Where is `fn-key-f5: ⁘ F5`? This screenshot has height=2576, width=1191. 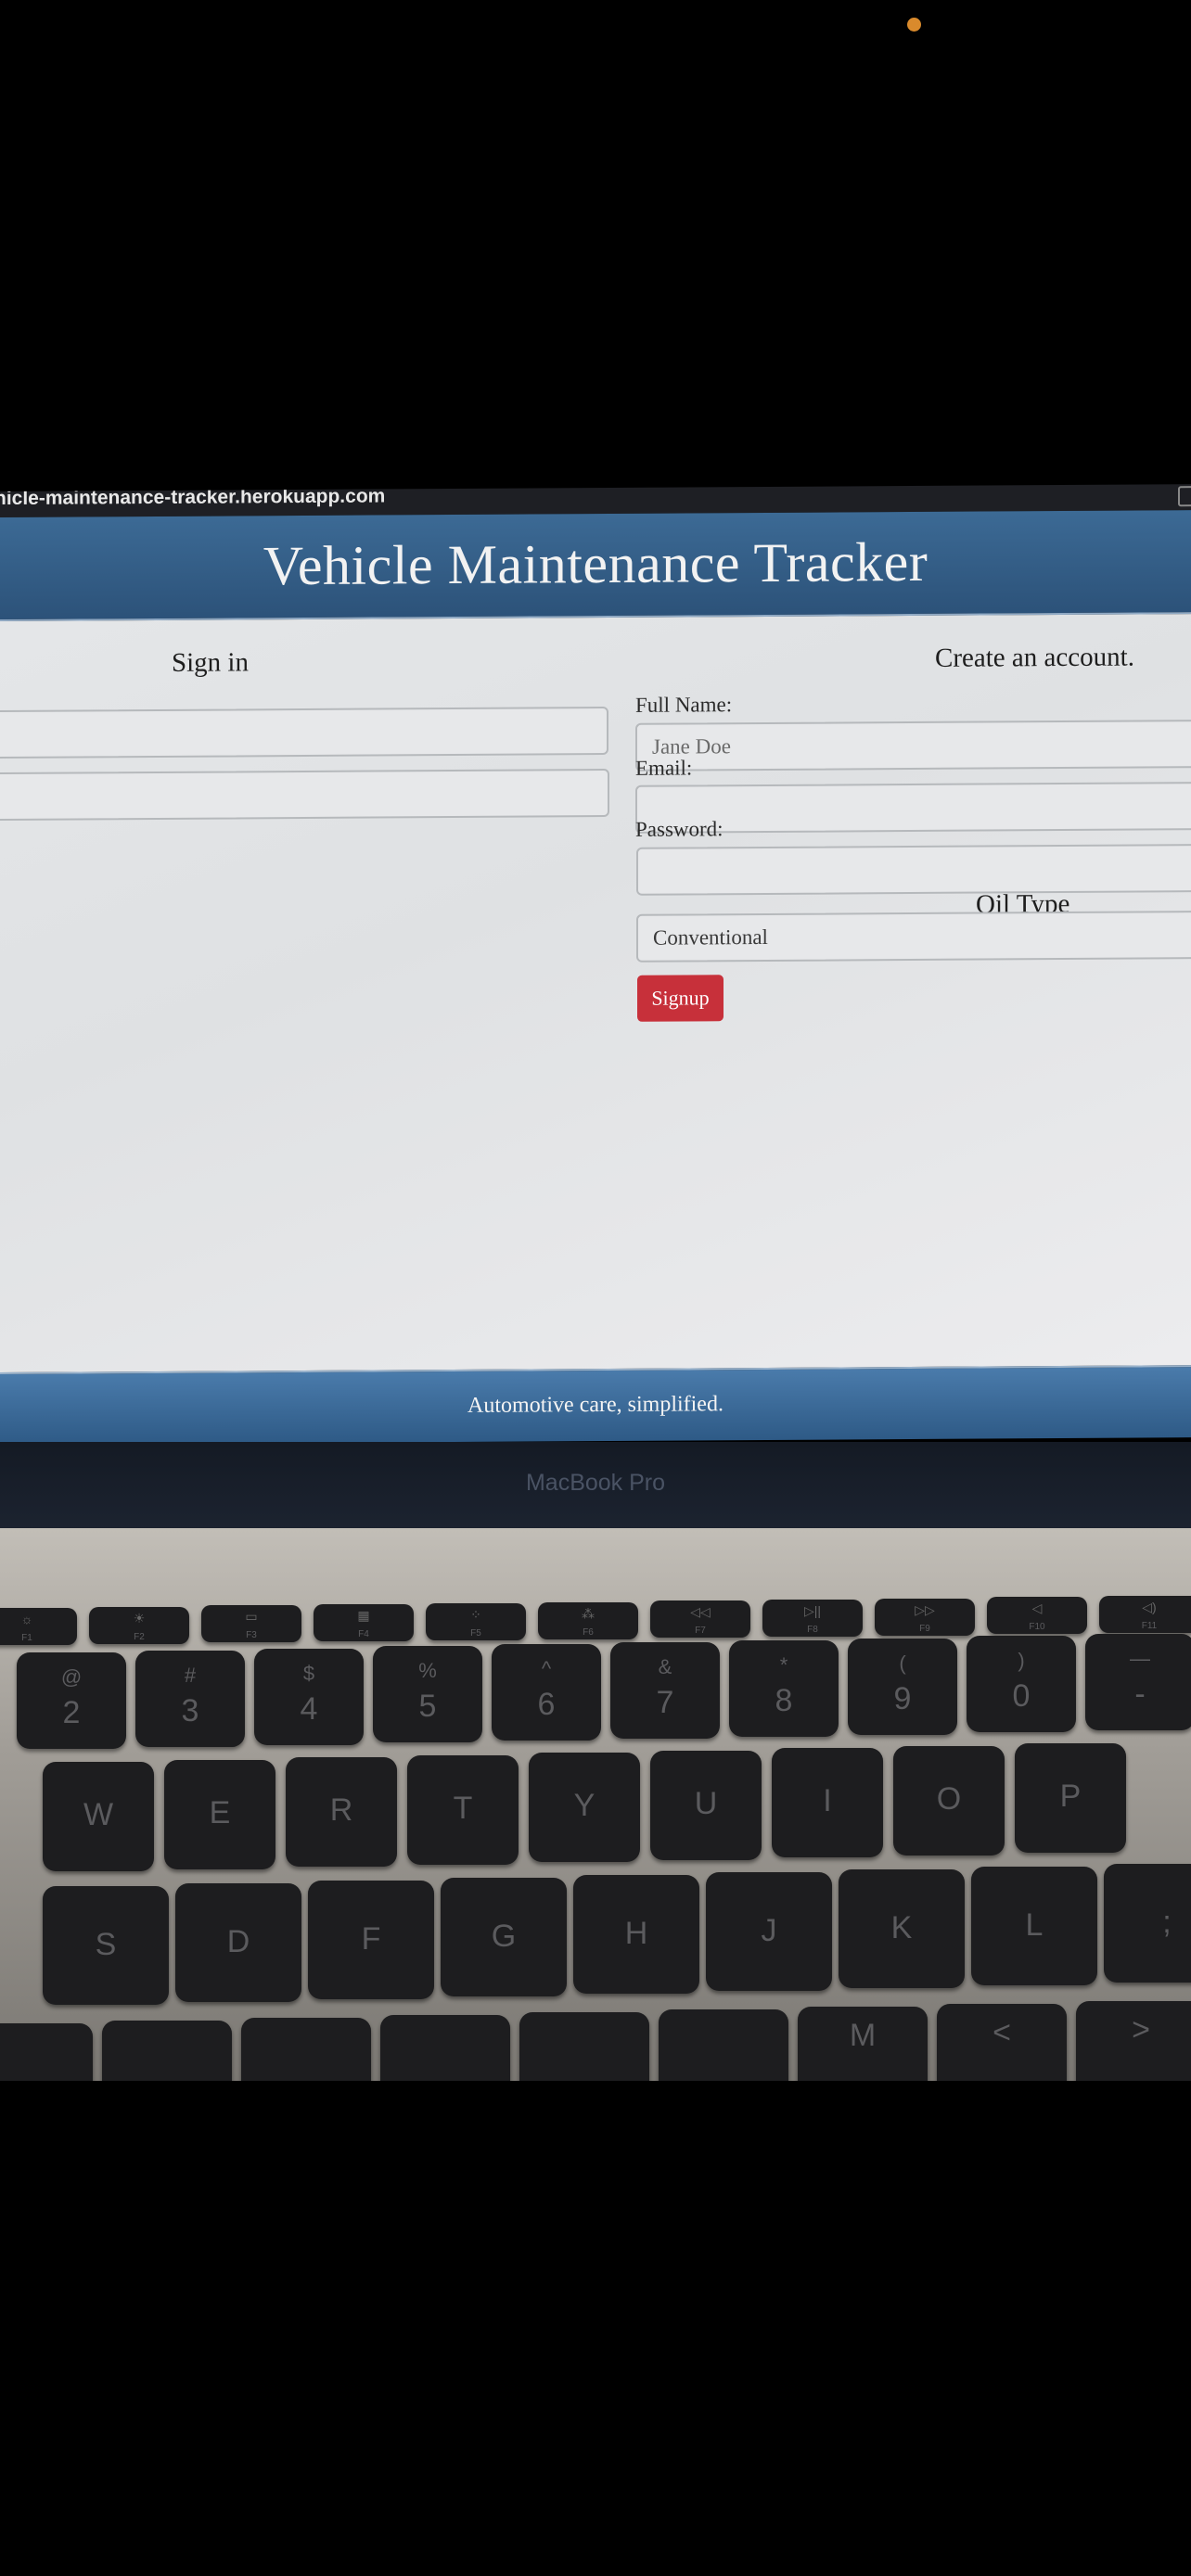
fn-key-f5: ⁘ F5 is located at coordinates (476, 1621).